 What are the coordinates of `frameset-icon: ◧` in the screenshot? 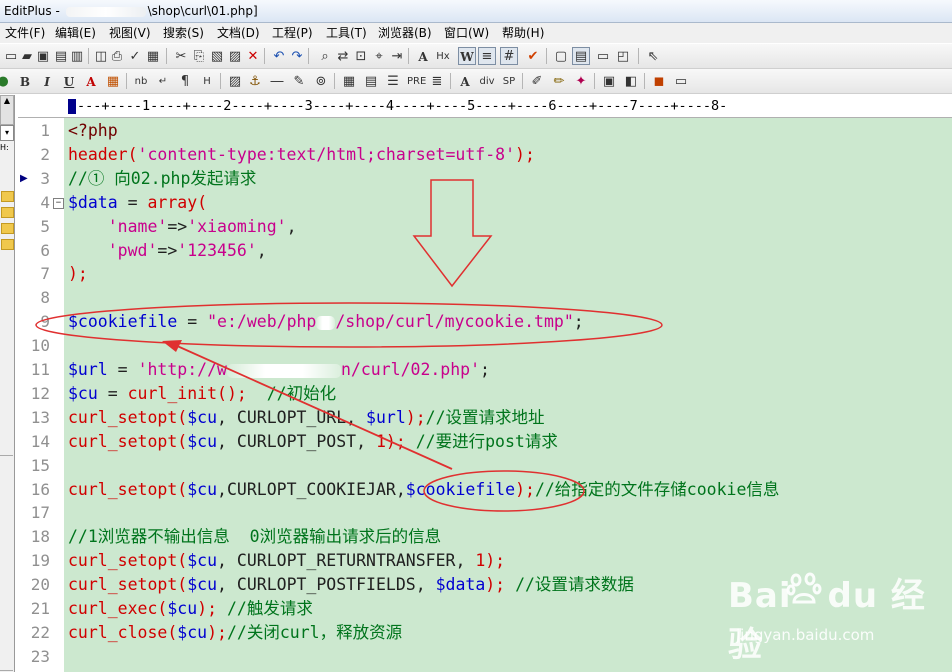 It's located at (631, 81).